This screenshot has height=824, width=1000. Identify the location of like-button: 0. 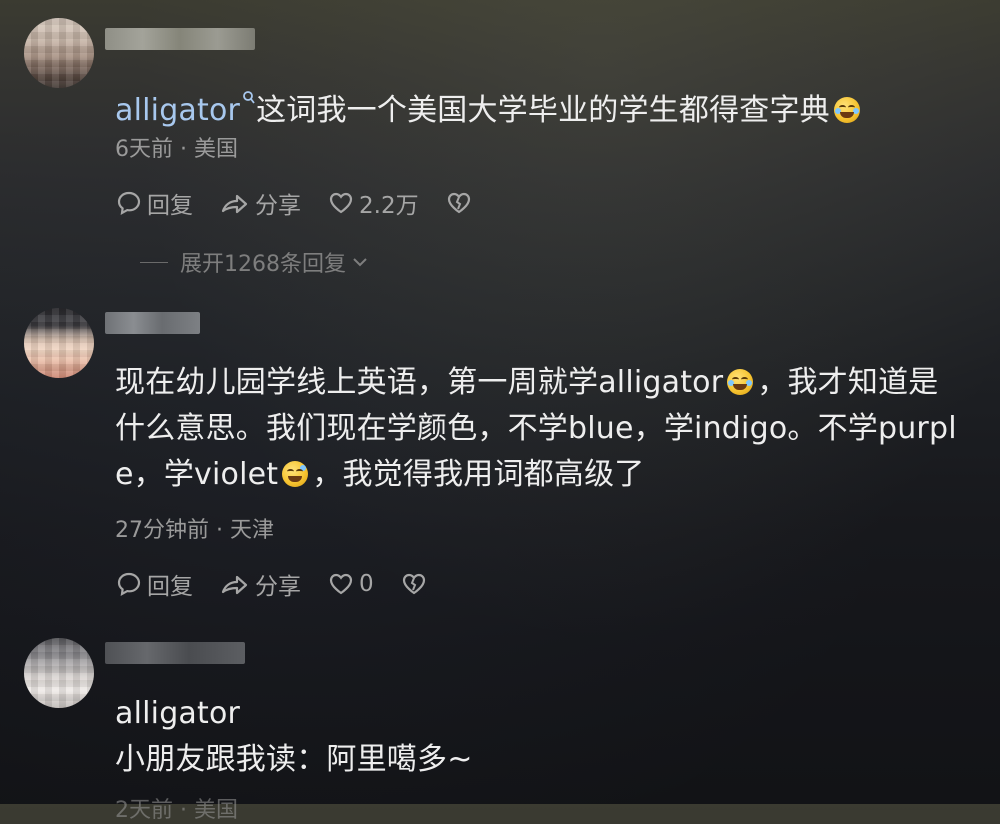
(350, 584).